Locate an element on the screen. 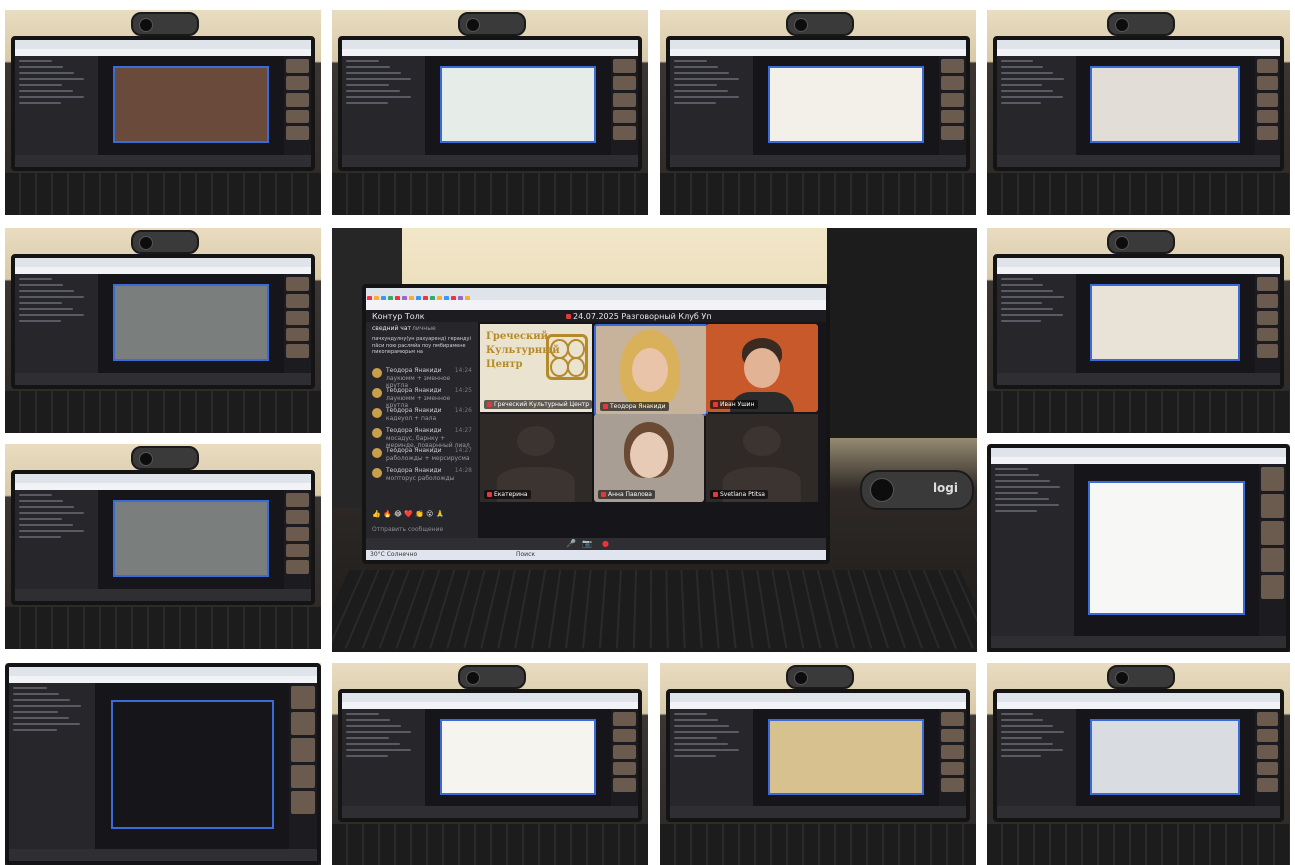  chat-text: раболожды + мерсирусма is located at coordinates (428, 458).